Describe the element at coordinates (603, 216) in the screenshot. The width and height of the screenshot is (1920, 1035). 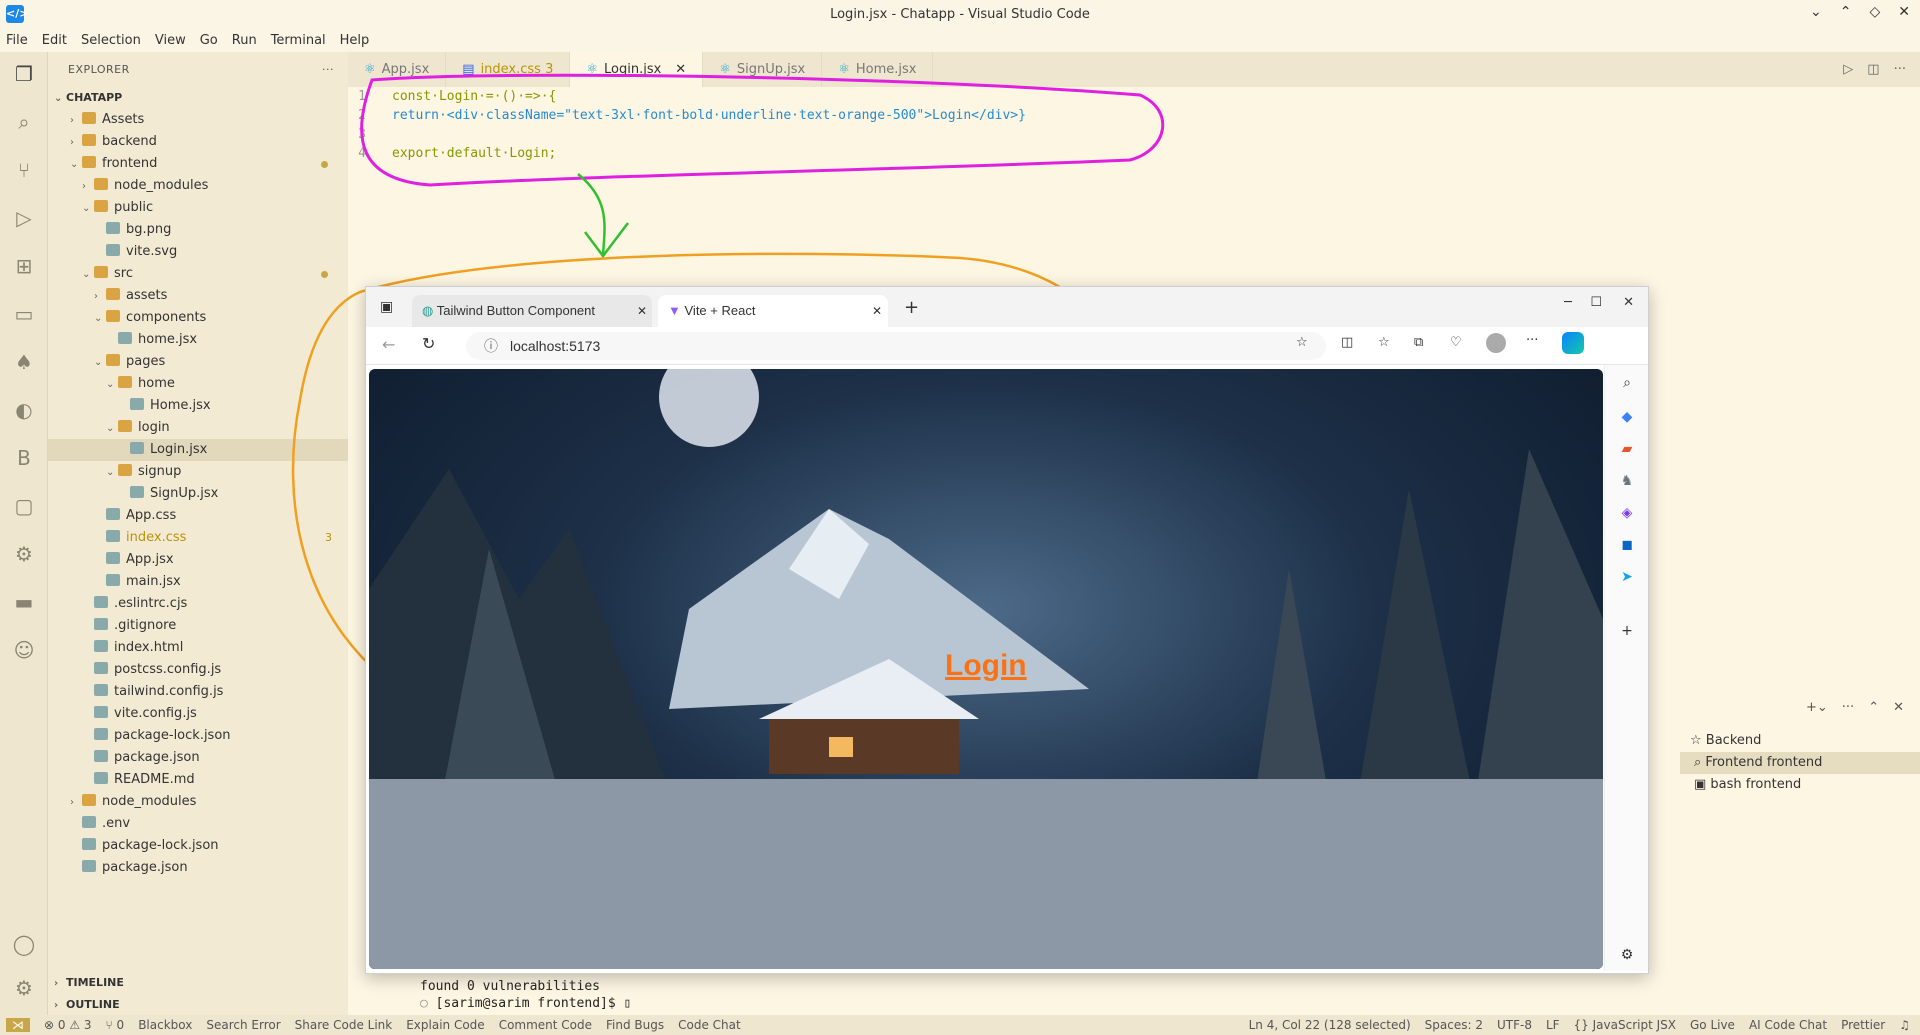
I see `green-arrow` at that location.